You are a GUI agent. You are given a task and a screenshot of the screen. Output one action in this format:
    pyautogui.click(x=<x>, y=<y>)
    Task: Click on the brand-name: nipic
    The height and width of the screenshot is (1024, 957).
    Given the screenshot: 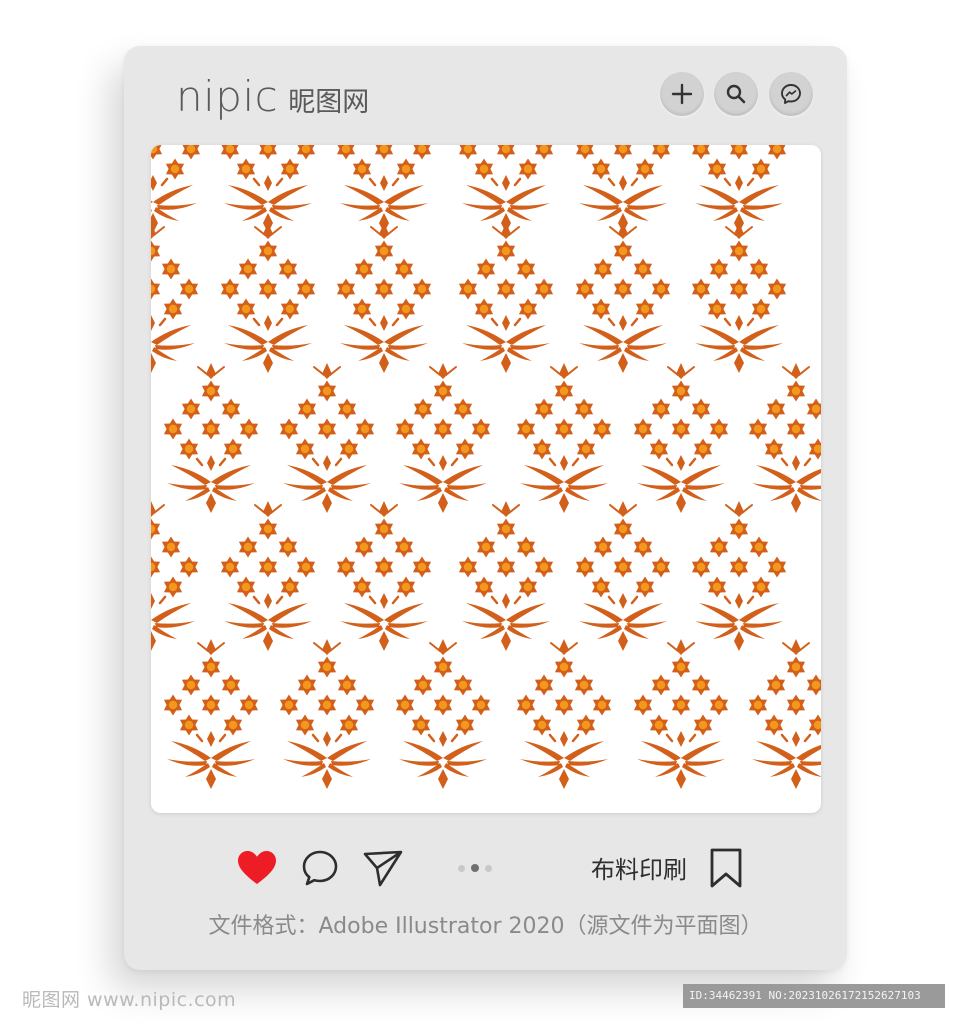 What is the action you would take?
    pyautogui.click(x=227, y=96)
    